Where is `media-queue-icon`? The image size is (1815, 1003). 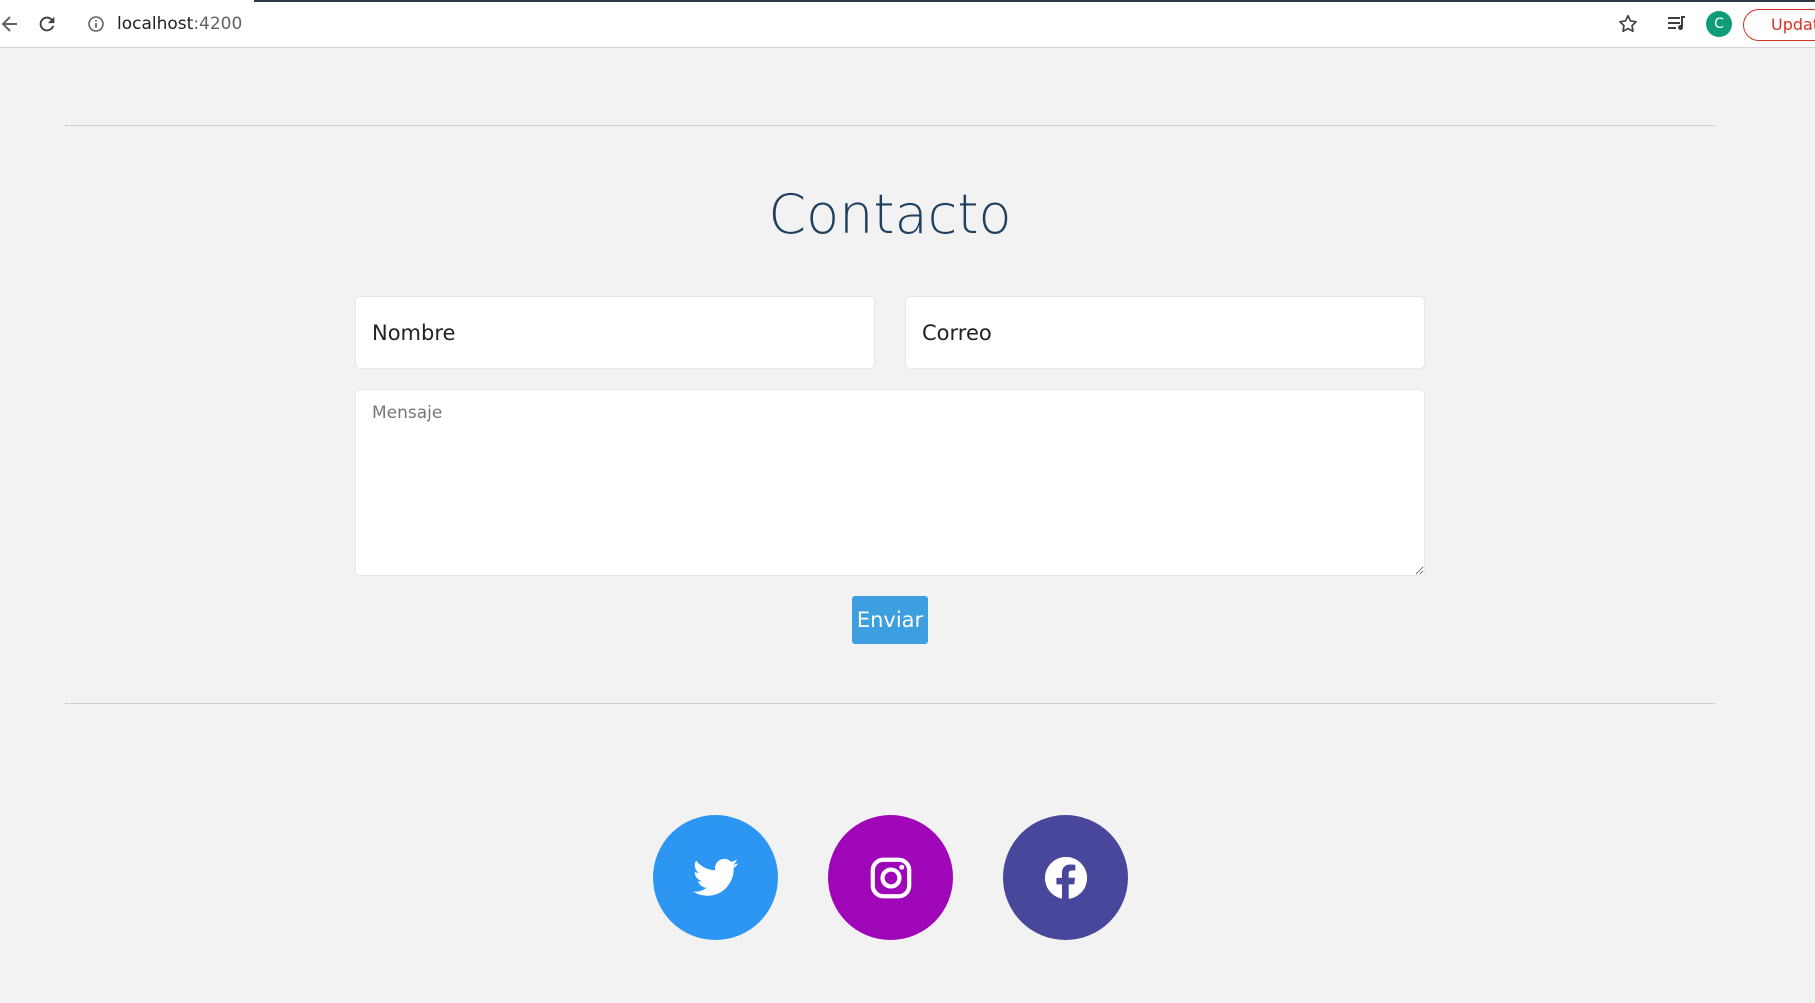 media-queue-icon is located at coordinates (1678, 24).